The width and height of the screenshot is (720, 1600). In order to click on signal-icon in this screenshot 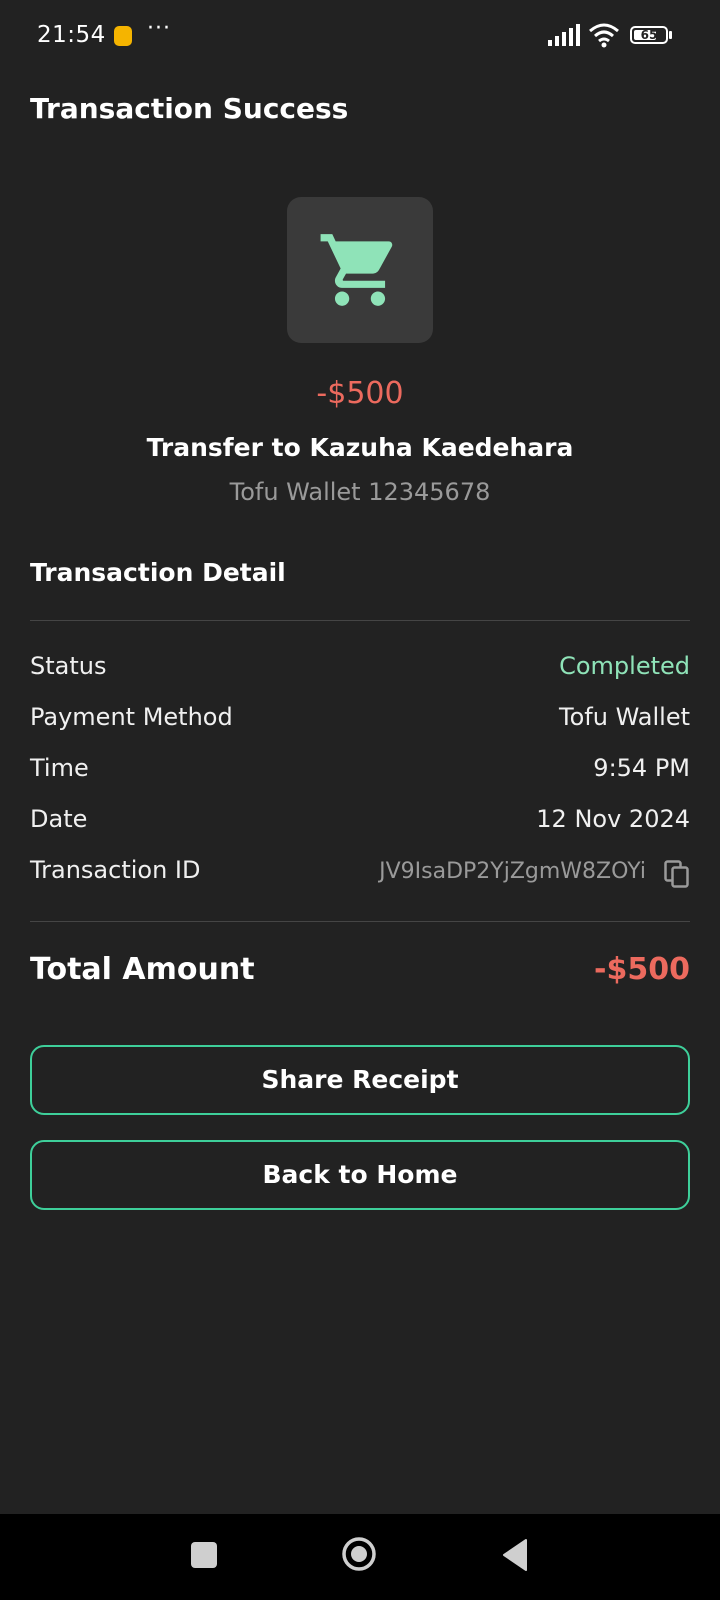, I will do `click(564, 35)`.